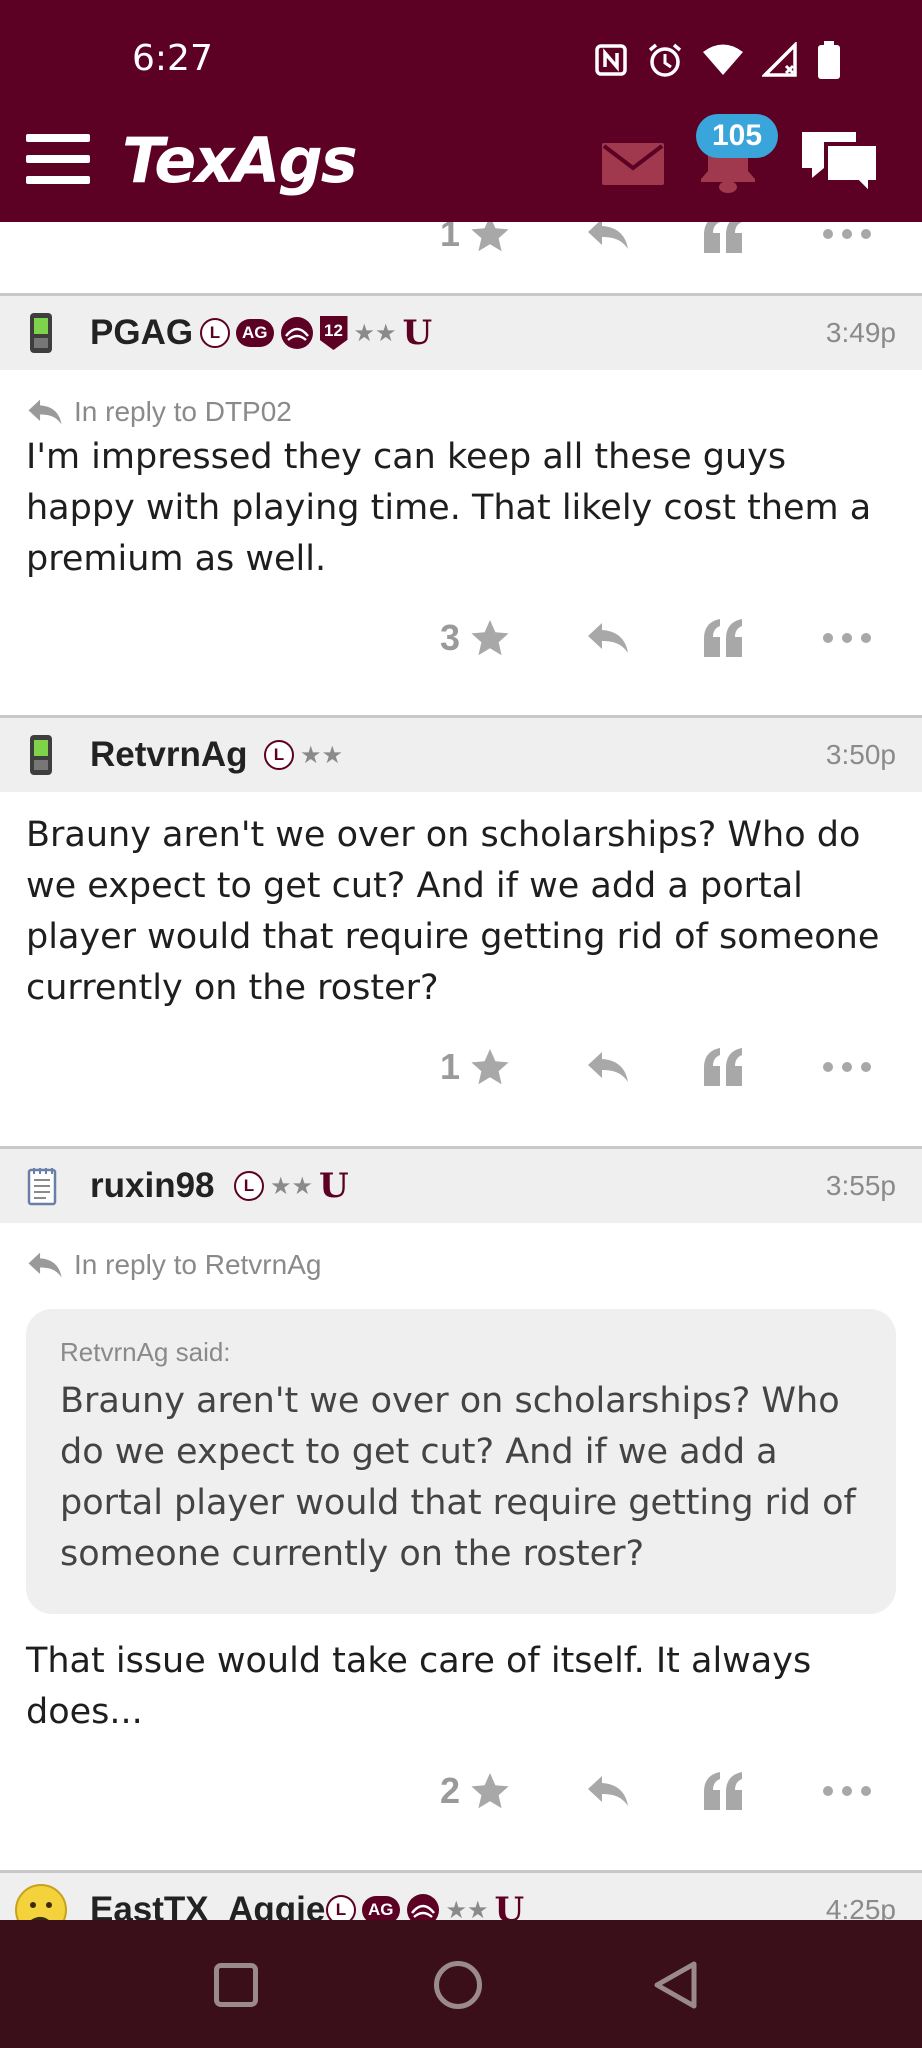  What do you see at coordinates (611, 60) in the screenshot?
I see `nfc-icon` at bounding box center [611, 60].